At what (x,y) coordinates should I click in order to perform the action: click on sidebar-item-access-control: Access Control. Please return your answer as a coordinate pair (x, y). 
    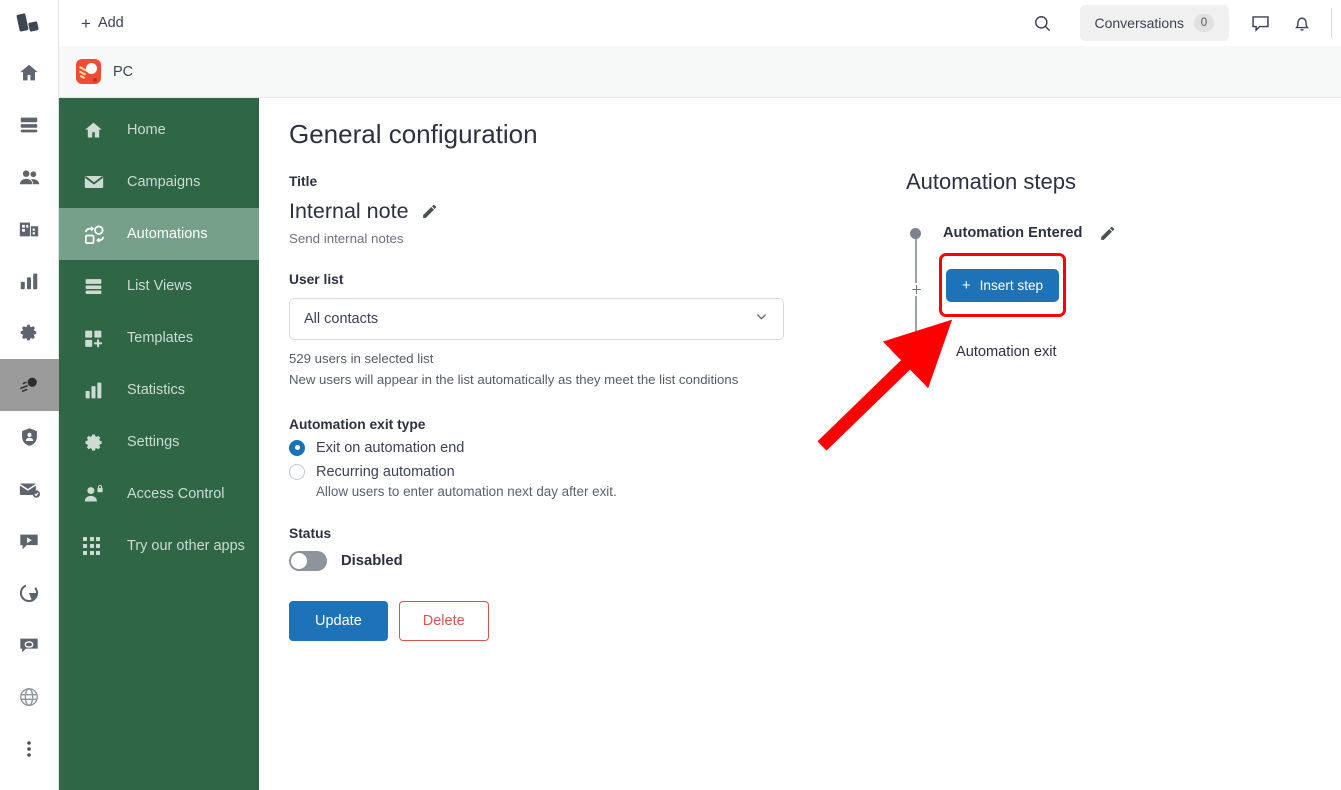
    Looking at the image, I should click on (159, 494).